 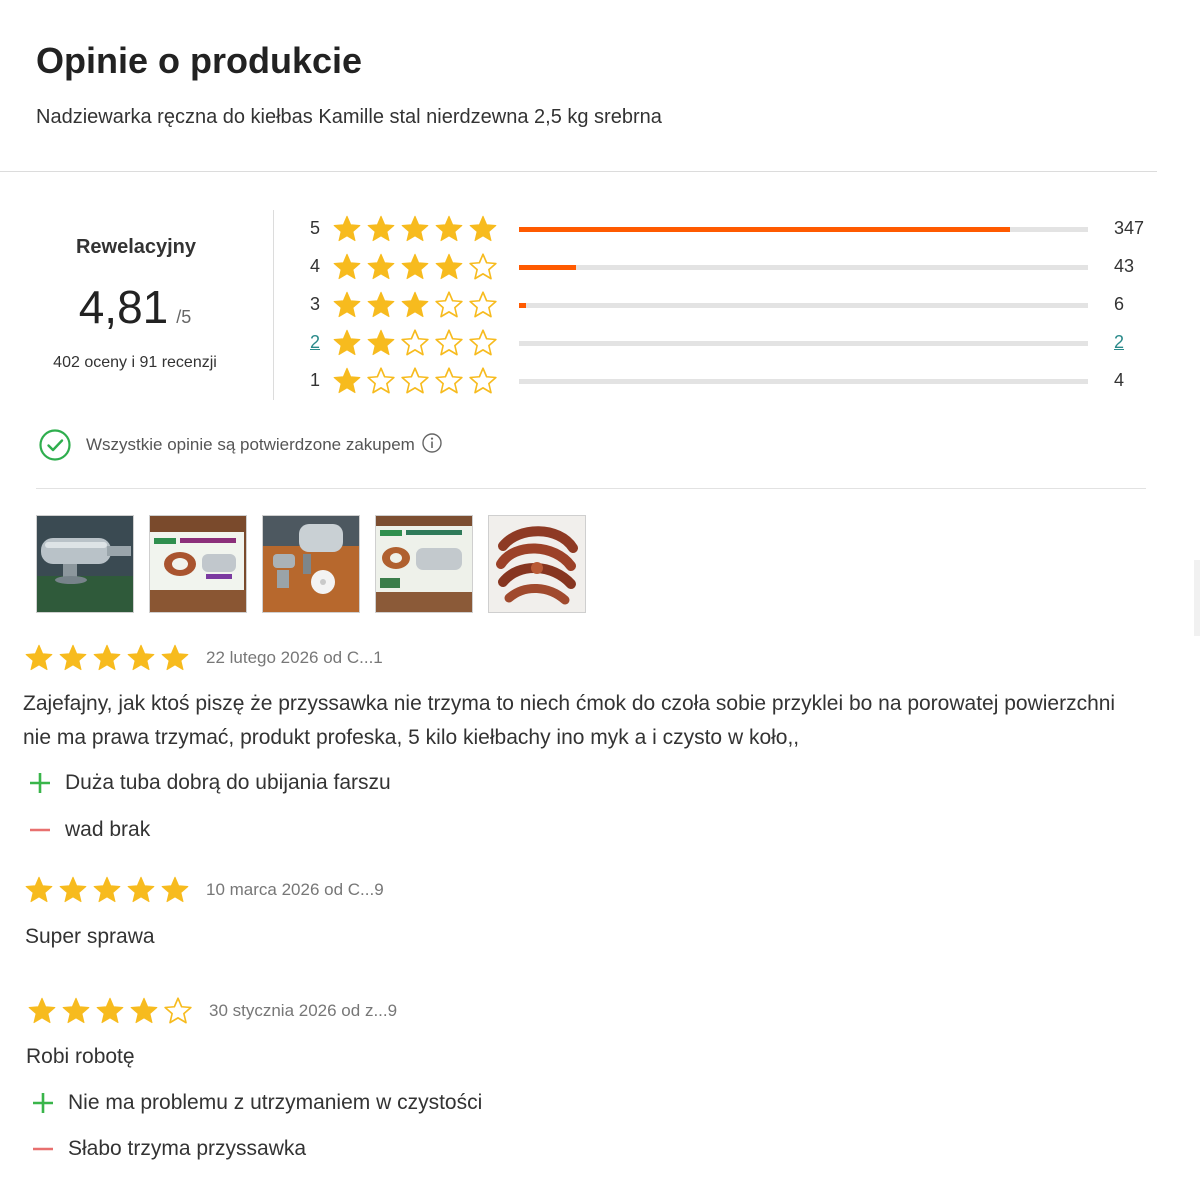 I want to click on rating-verdict: Rewelacyjny, so click(x=136, y=247).